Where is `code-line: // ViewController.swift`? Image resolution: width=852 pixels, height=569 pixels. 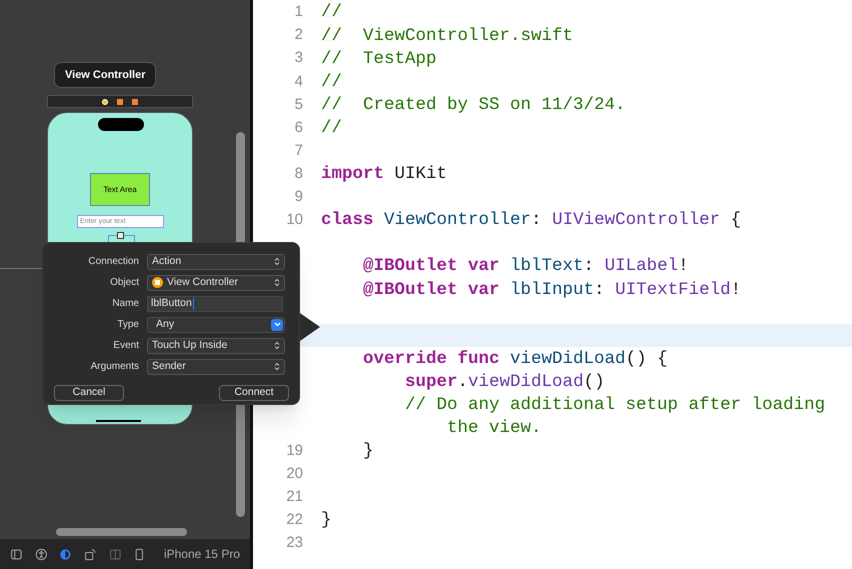
code-line: // ViewController.swift is located at coordinates (447, 36).